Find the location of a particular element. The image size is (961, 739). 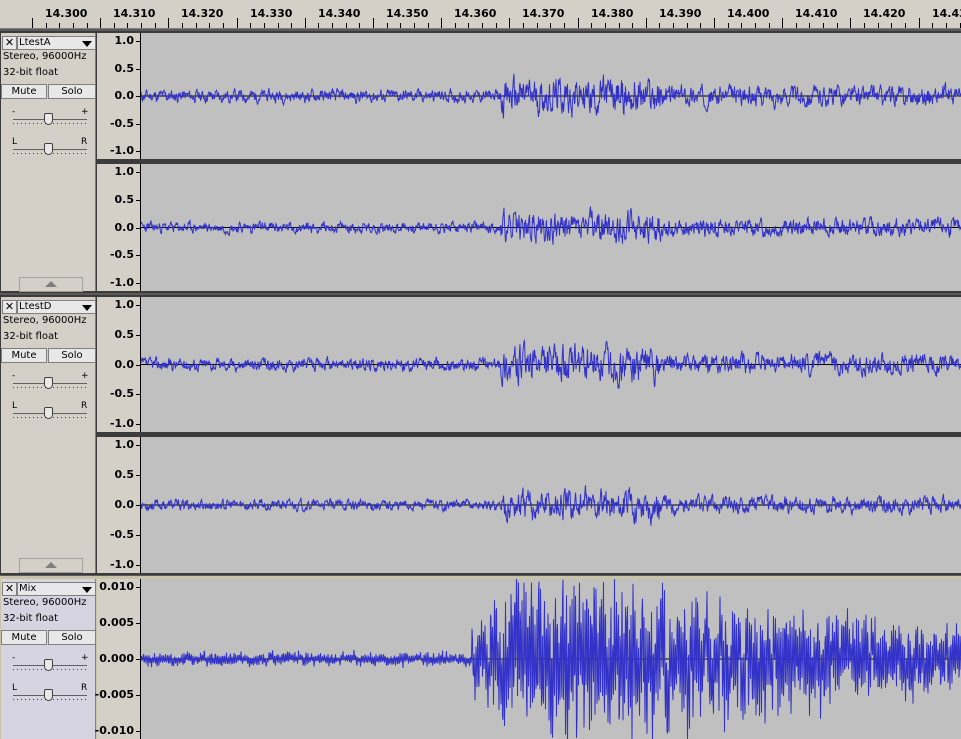

amplitude-label: -0.5 is located at coordinates (121, 393).